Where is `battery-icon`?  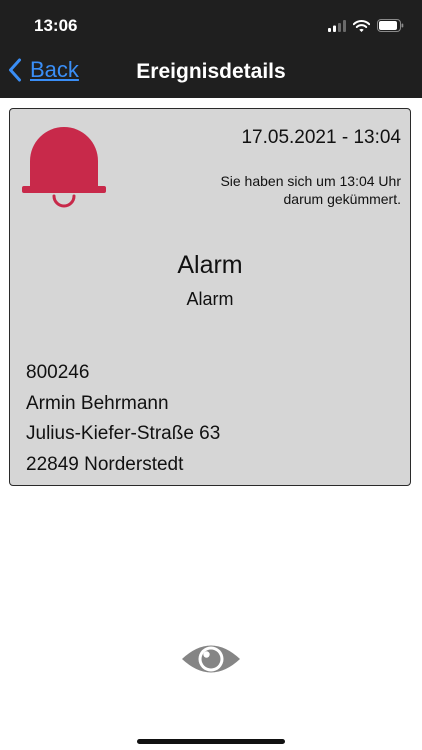 battery-icon is located at coordinates (390, 25).